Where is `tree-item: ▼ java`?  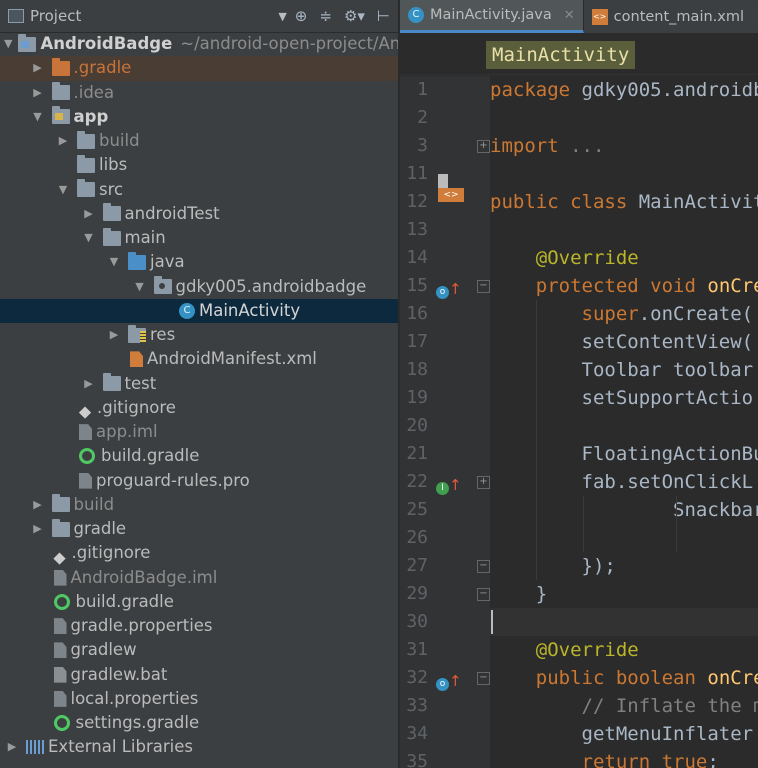 tree-item: ▼ java is located at coordinates (199, 262).